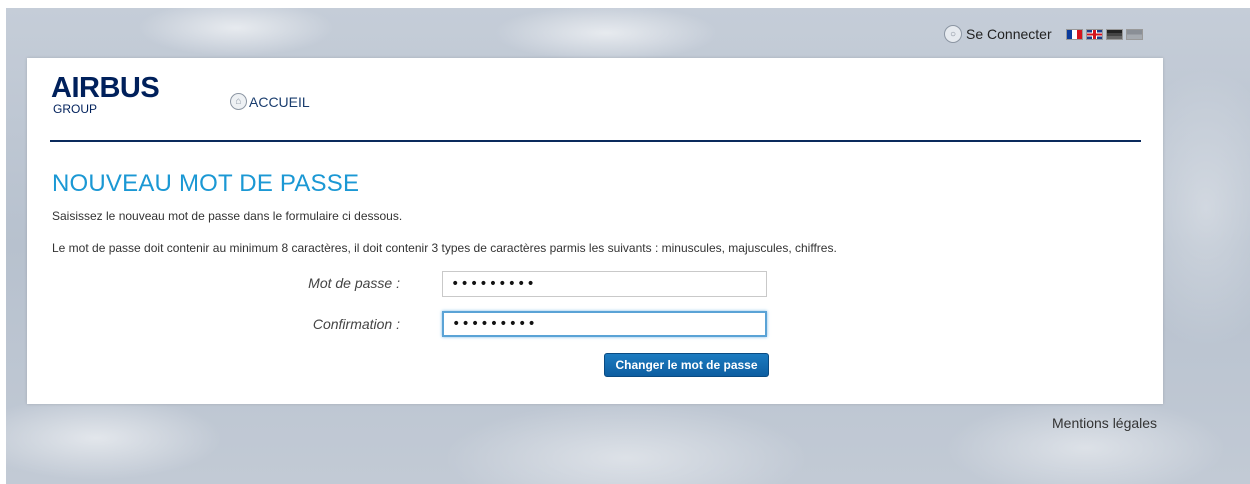 The image size is (1250, 484). What do you see at coordinates (1074, 34) in the screenshot?
I see `flag-fr-icon` at bounding box center [1074, 34].